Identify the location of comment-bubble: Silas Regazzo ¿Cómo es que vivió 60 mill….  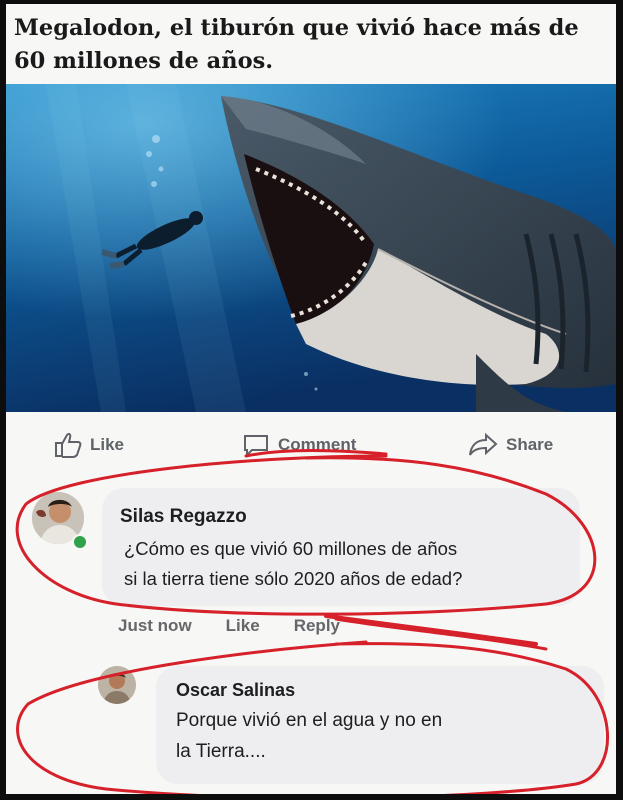
(341, 547).